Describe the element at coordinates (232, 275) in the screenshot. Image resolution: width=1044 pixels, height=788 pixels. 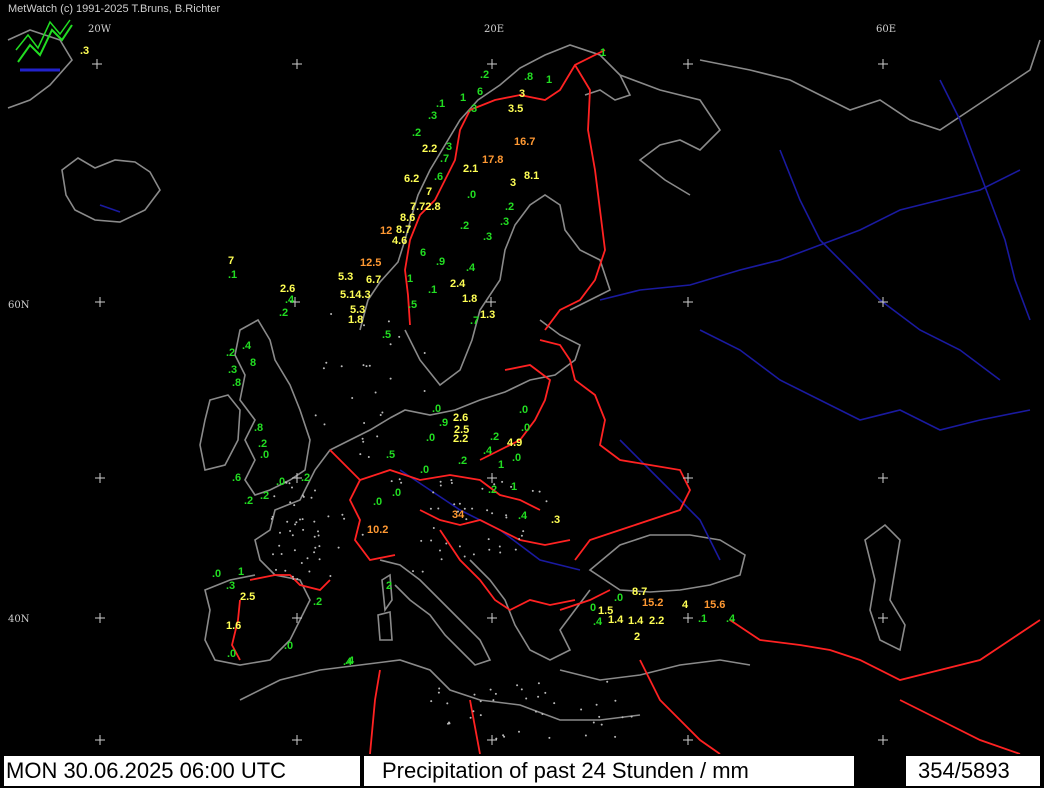
I see `precip-value-label: .1` at that location.